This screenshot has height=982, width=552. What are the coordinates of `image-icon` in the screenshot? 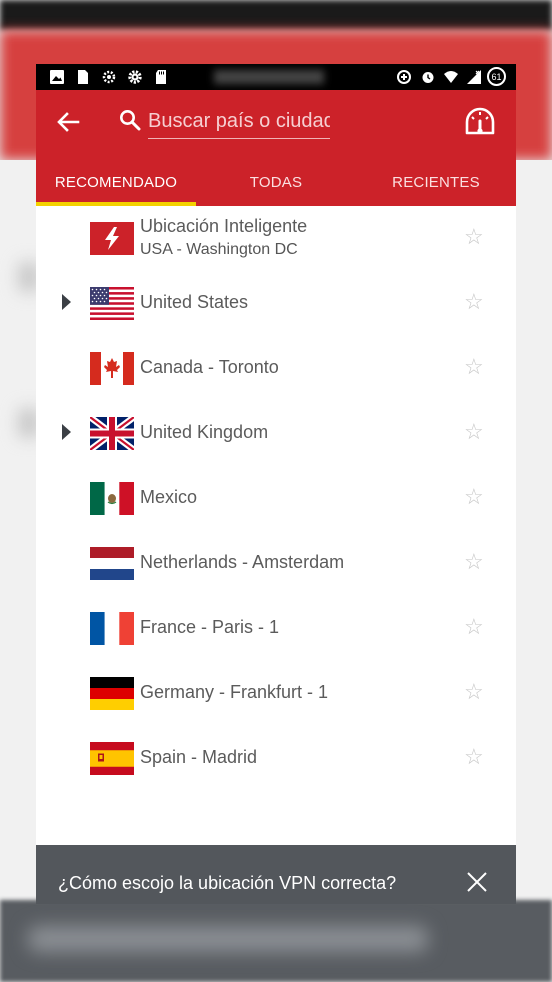 It's located at (57, 77).